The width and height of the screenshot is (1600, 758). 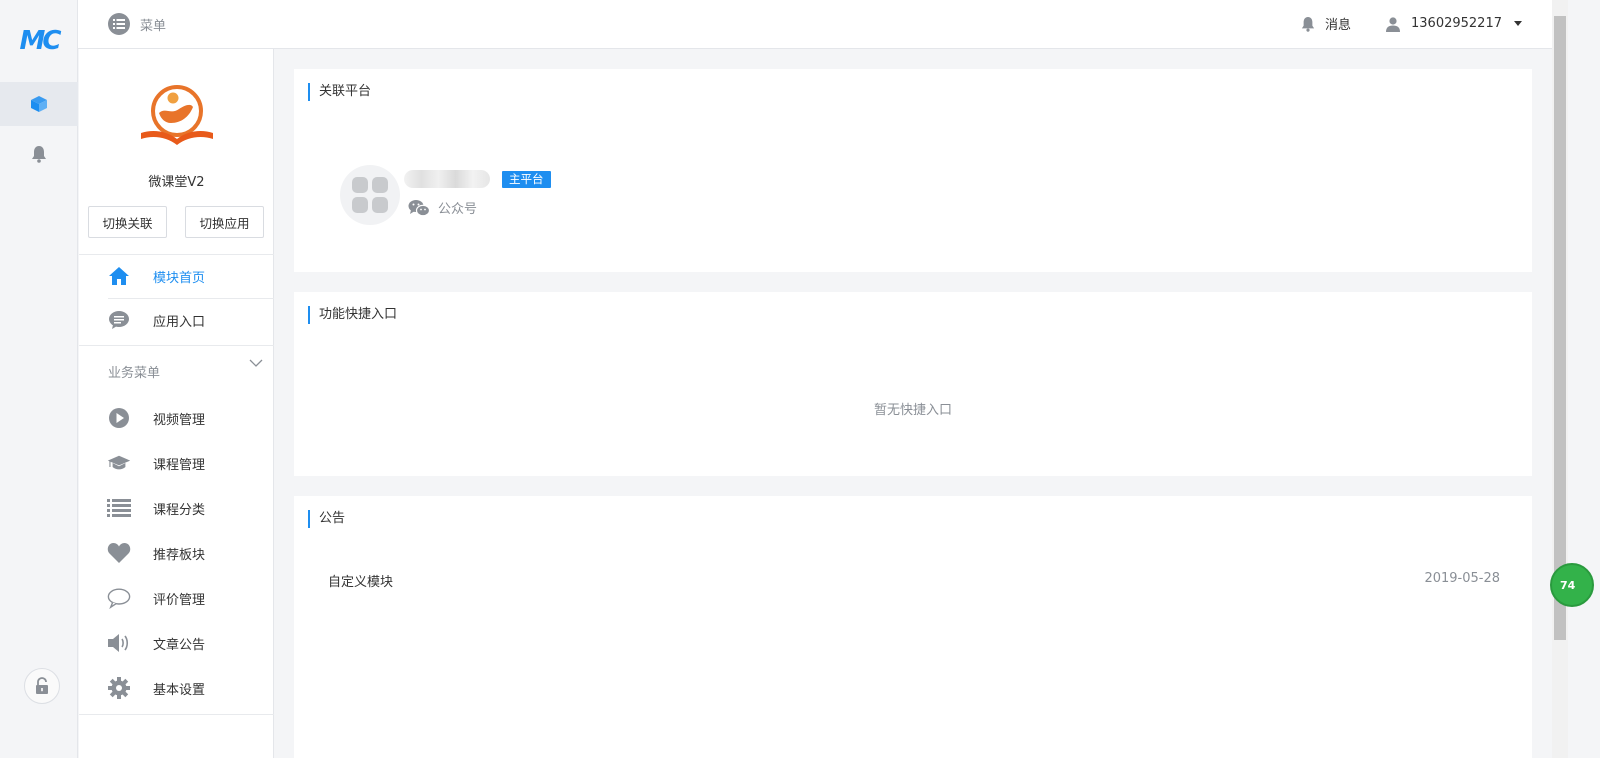 What do you see at coordinates (119, 688) in the screenshot?
I see `gear-icon` at bounding box center [119, 688].